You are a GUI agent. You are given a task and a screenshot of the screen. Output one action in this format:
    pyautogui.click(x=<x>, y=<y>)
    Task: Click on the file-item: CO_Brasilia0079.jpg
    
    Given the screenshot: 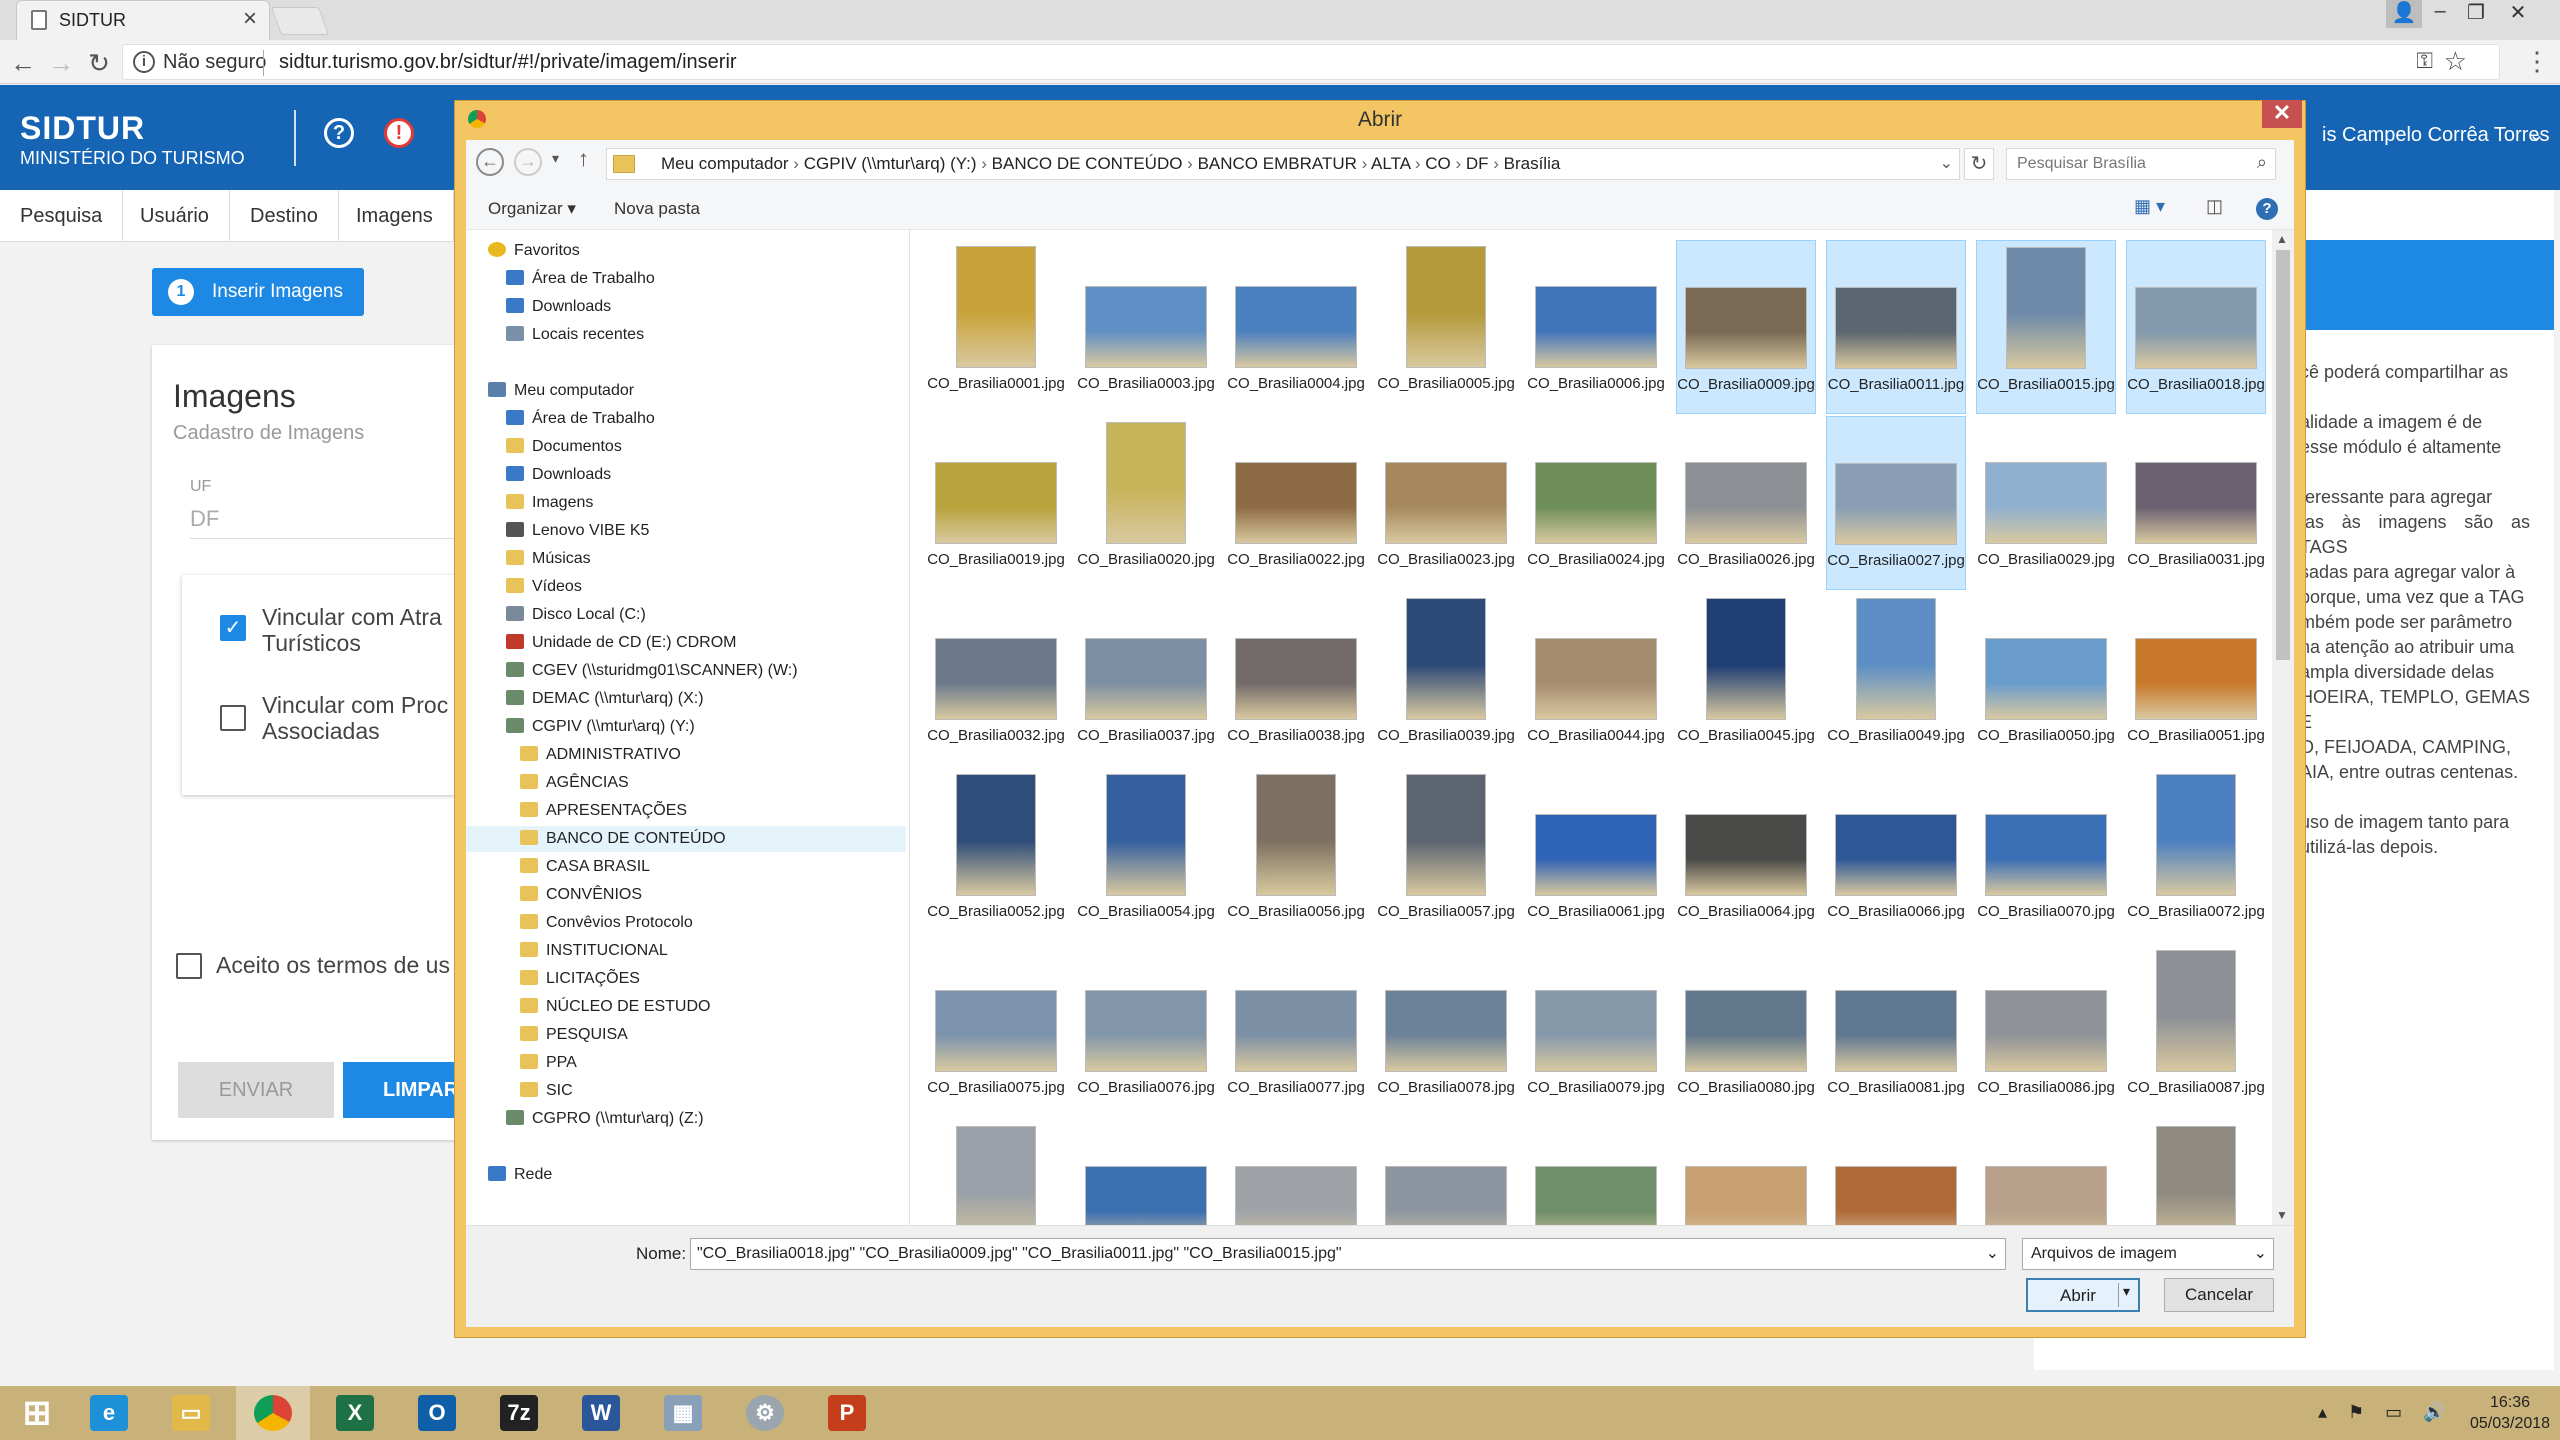 What is the action you would take?
    pyautogui.click(x=1596, y=1031)
    